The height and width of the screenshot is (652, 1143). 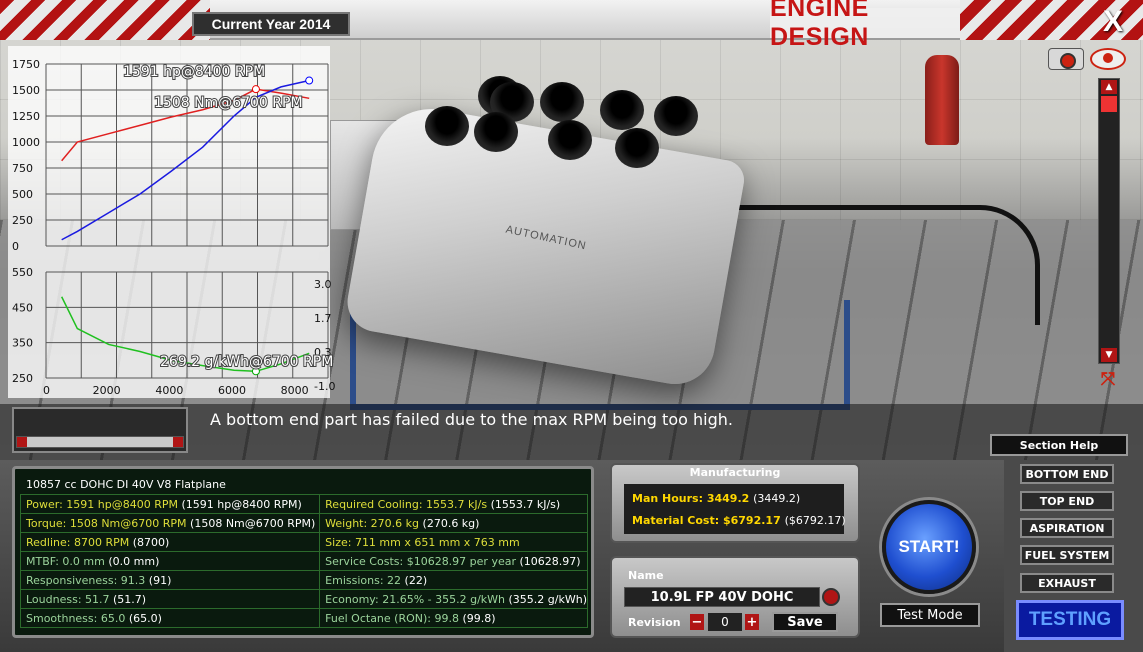 I want to click on y-tick-label: 750, so click(x=22, y=168).